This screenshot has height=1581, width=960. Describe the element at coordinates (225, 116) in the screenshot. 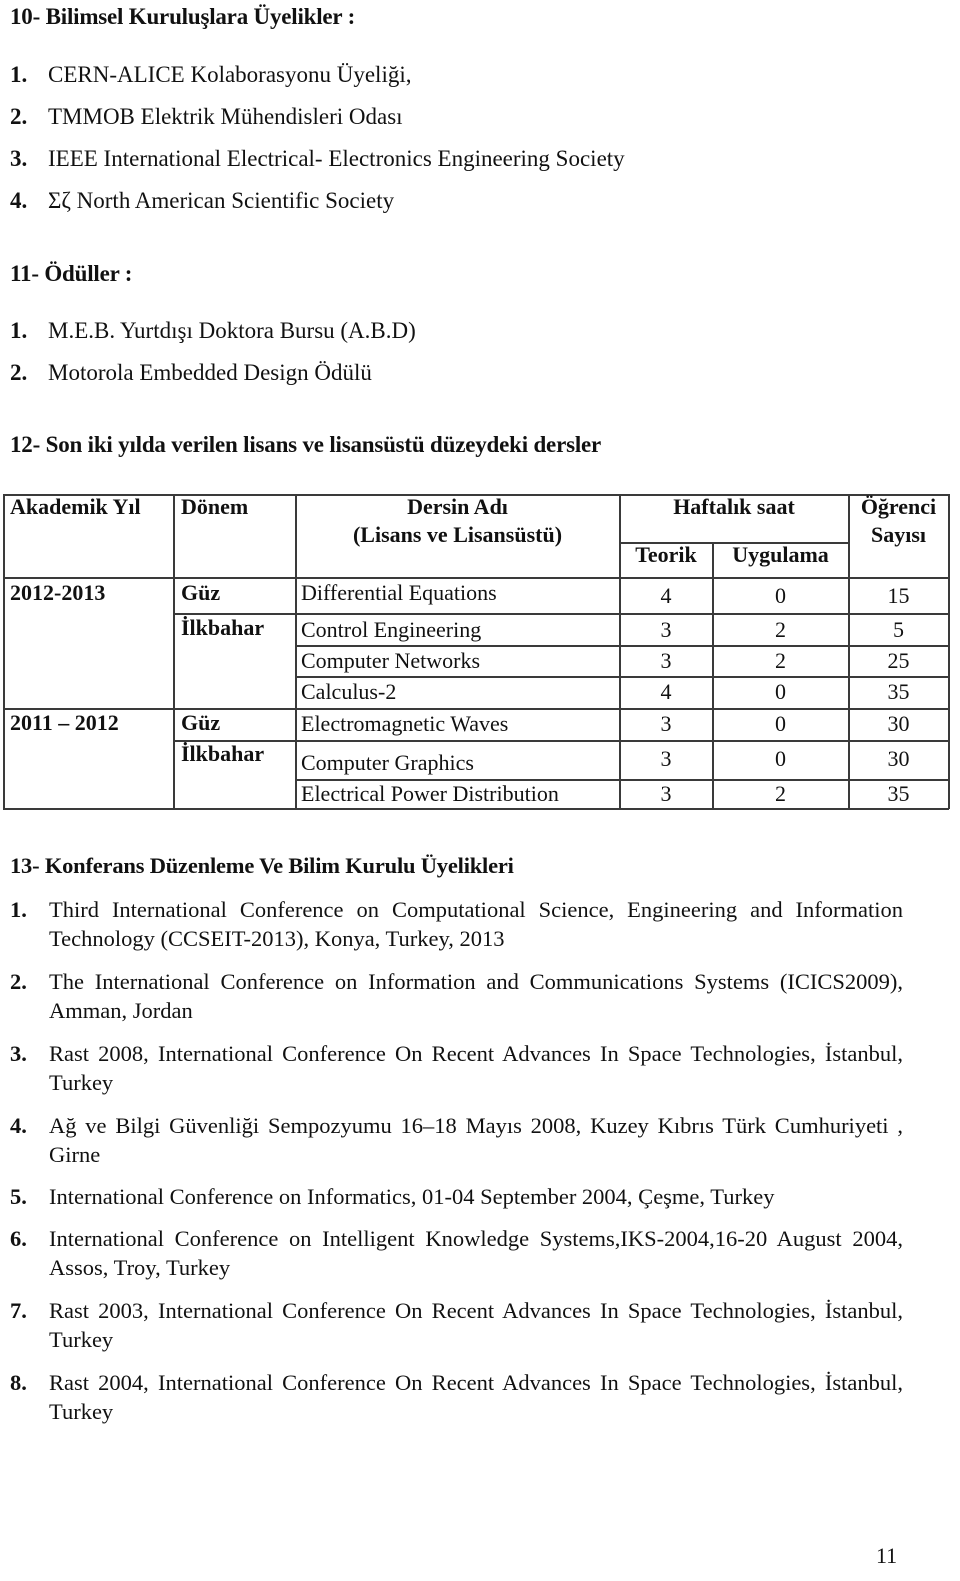

I see `item-text: TMMOB Elektrik Mühendisleri Odası` at that location.